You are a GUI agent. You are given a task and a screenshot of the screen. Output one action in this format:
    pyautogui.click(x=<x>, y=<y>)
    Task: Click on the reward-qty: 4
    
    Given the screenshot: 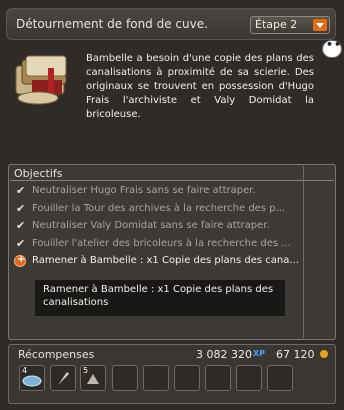 What is the action you would take?
    pyautogui.click(x=25, y=370)
    